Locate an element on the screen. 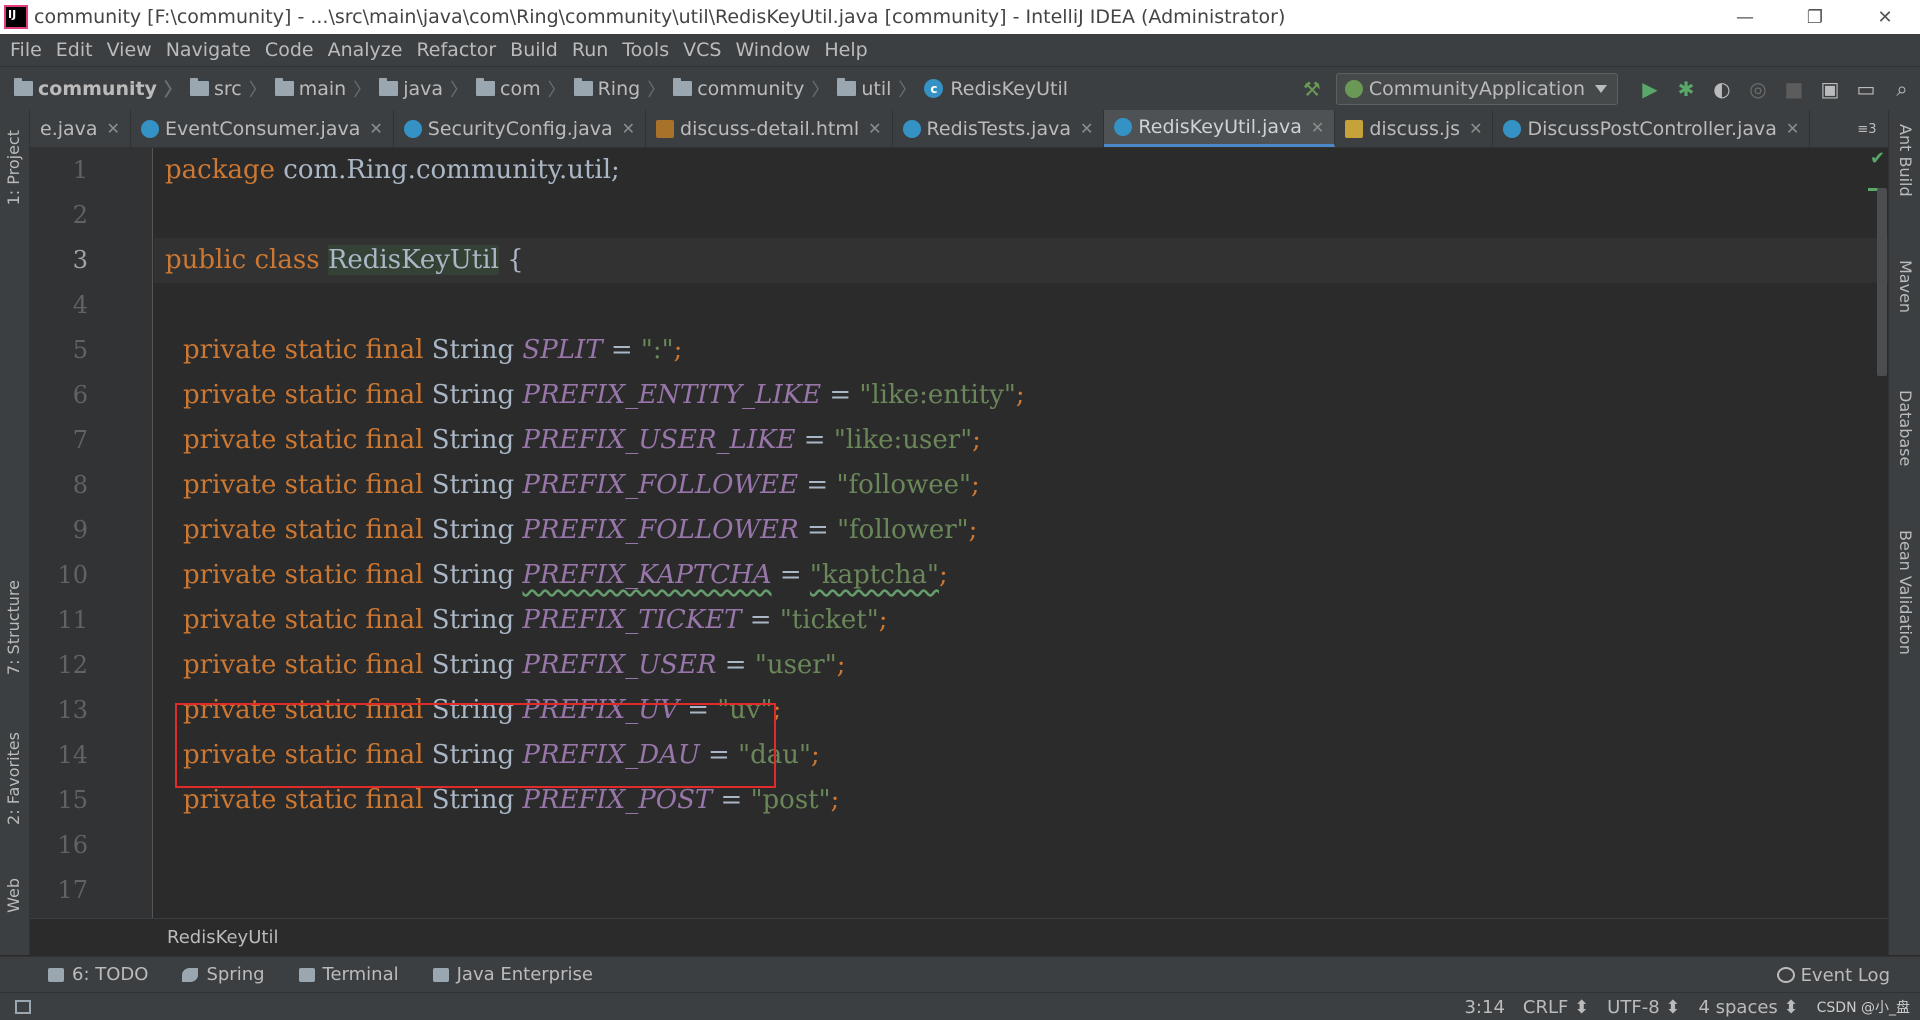  menu-refactor: Refactor is located at coordinates (456, 50).